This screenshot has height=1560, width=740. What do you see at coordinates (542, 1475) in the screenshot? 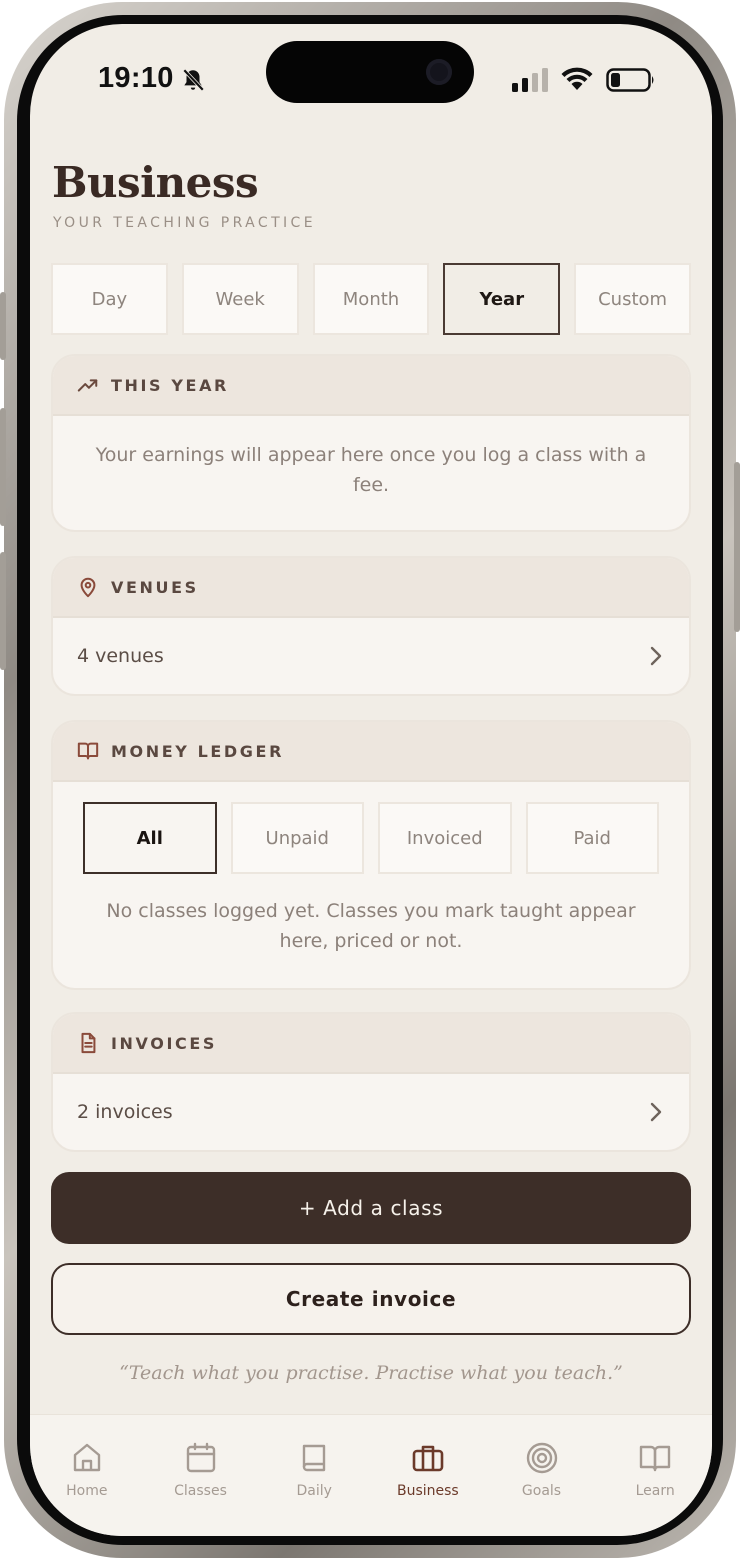
I see `nav-item-goals: Goals` at bounding box center [542, 1475].